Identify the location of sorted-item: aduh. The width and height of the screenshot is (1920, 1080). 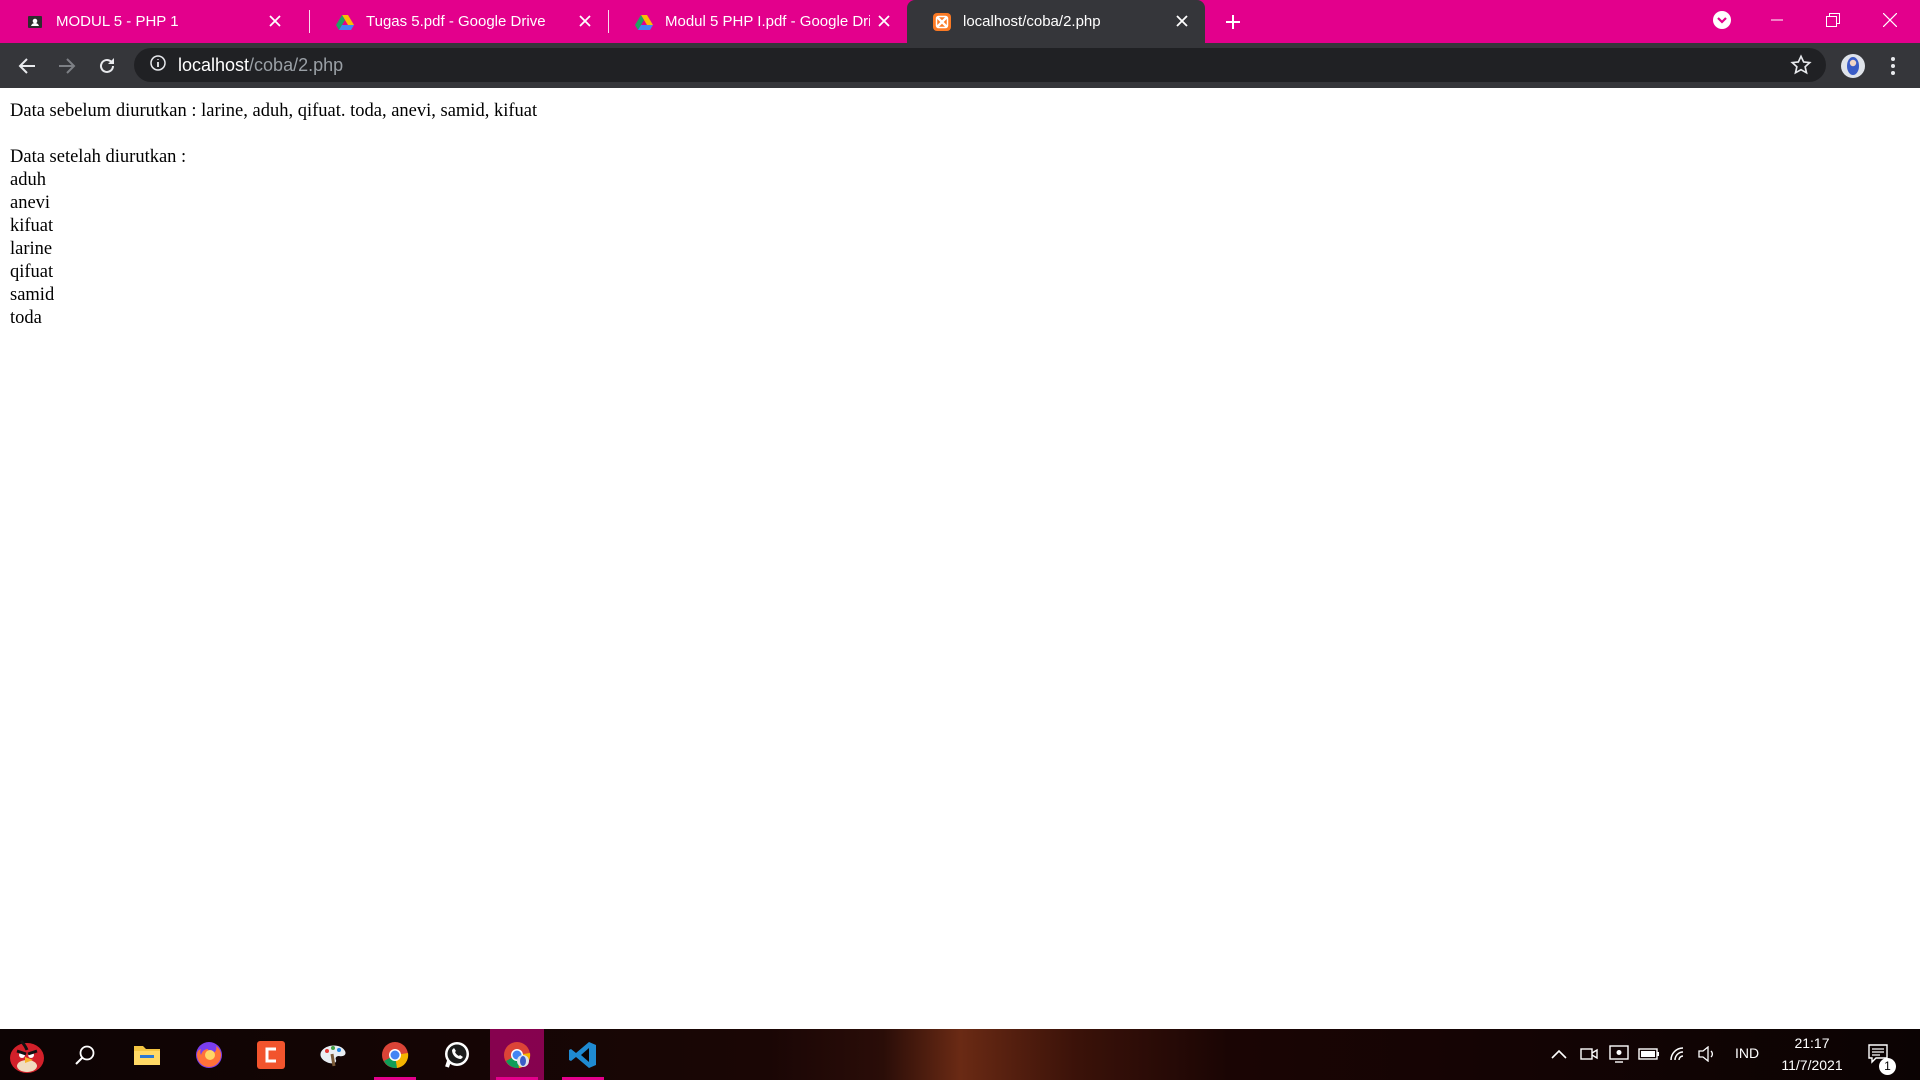
(28, 180).